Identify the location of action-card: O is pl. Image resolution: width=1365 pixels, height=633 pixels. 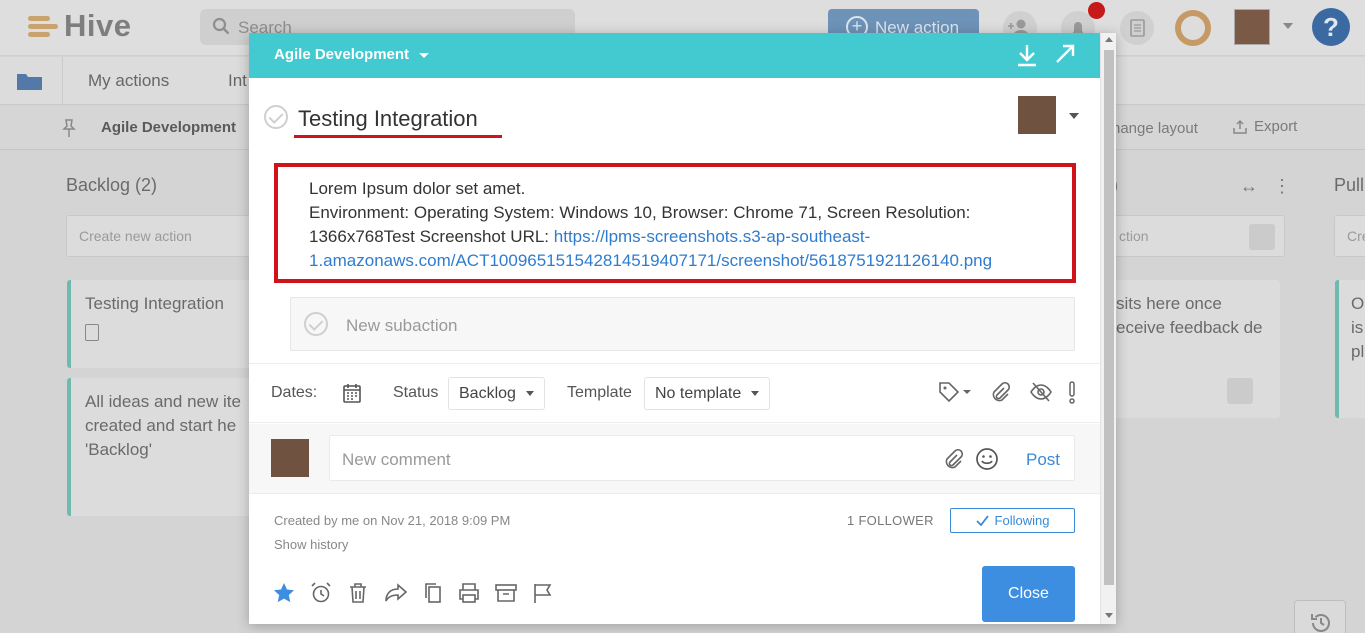
(1350, 349).